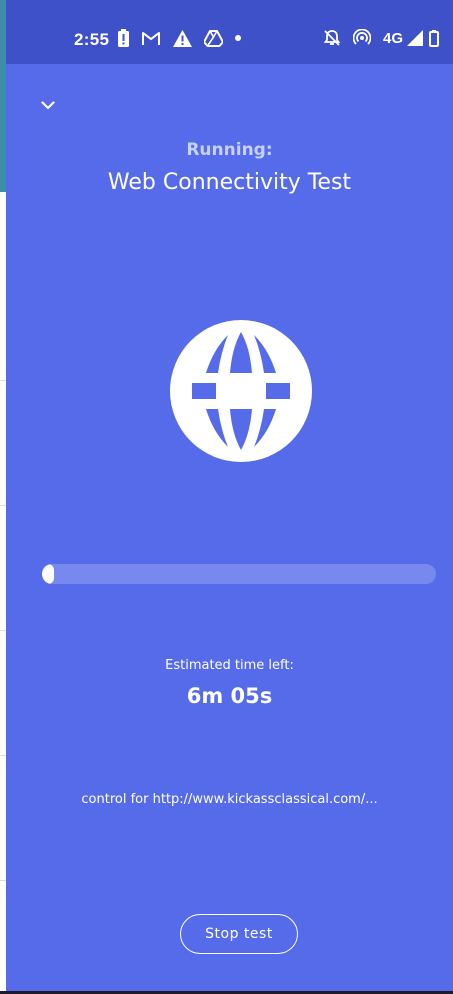 Image resolution: width=453 pixels, height=994 pixels. What do you see at coordinates (229, 665) in the screenshot?
I see `eta-label: Estimated time left:` at bounding box center [229, 665].